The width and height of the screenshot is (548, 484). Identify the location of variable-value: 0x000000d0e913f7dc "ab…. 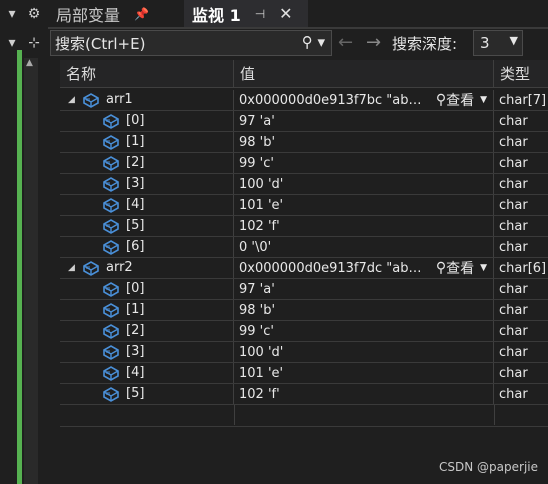
(330, 268).